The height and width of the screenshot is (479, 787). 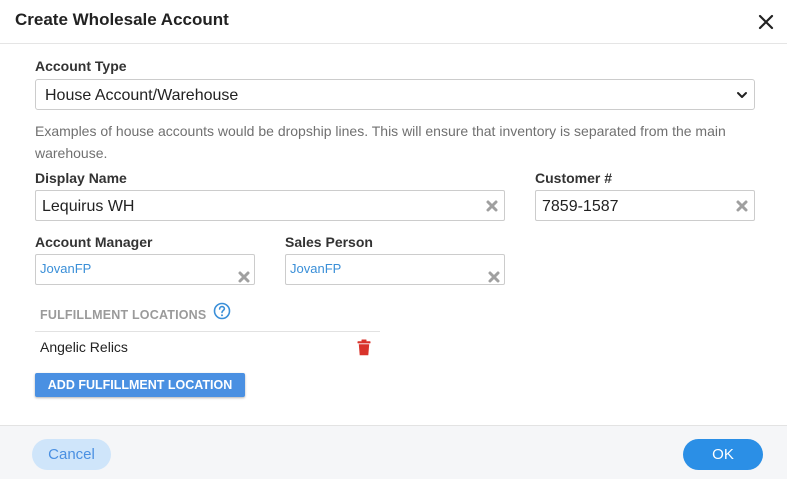 What do you see at coordinates (207, 347) in the screenshot?
I see `fulfillment-location-row: Angelic Relics` at bounding box center [207, 347].